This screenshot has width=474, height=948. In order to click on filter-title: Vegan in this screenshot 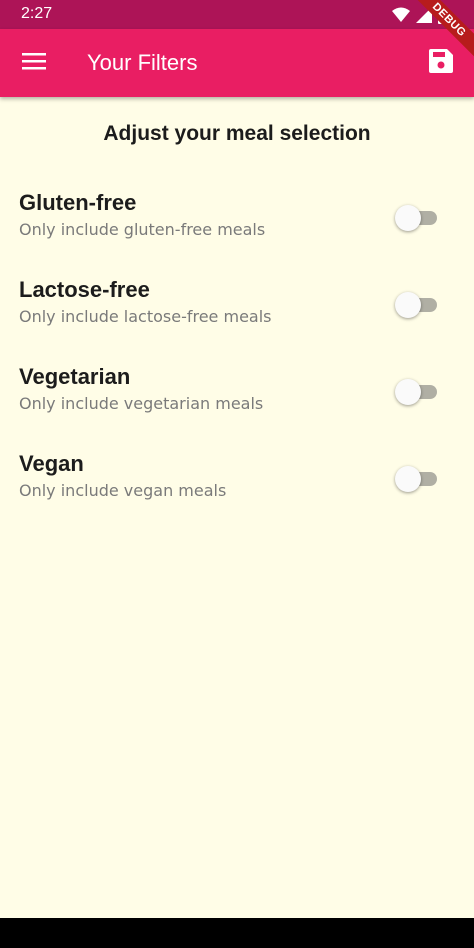, I will do `click(51, 463)`.